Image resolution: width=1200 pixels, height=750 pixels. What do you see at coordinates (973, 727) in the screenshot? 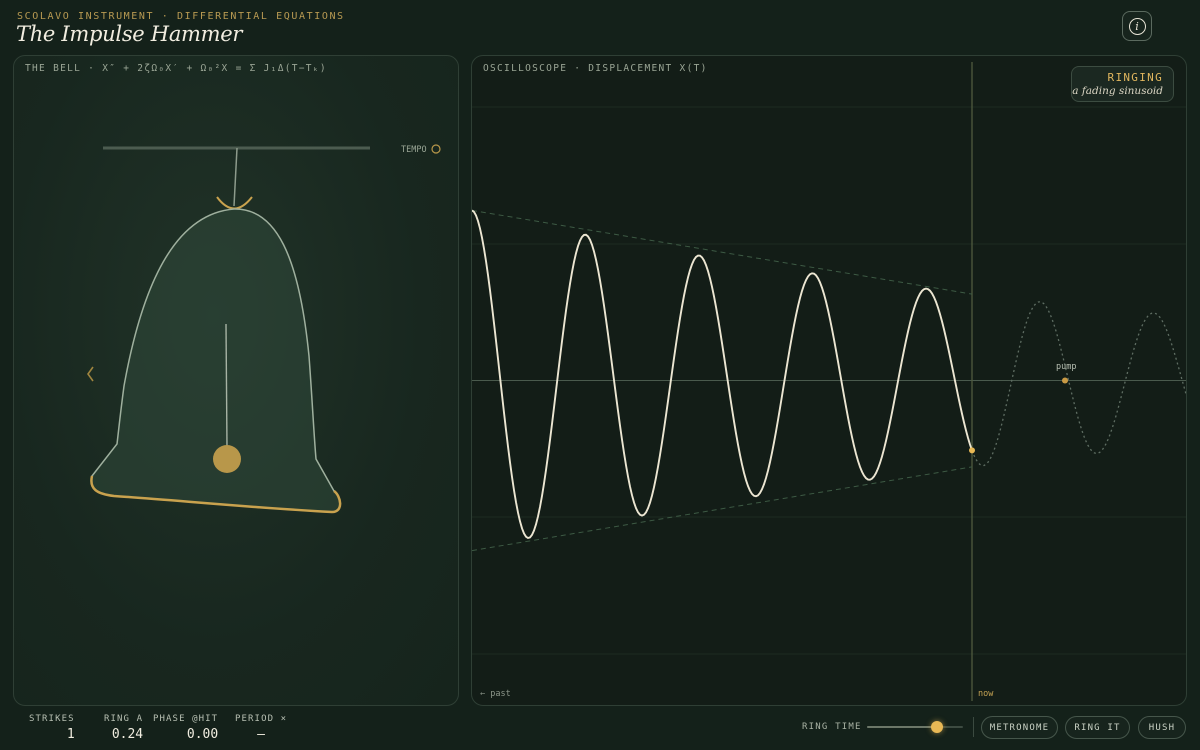
I see `controls-divider` at bounding box center [973, 727].